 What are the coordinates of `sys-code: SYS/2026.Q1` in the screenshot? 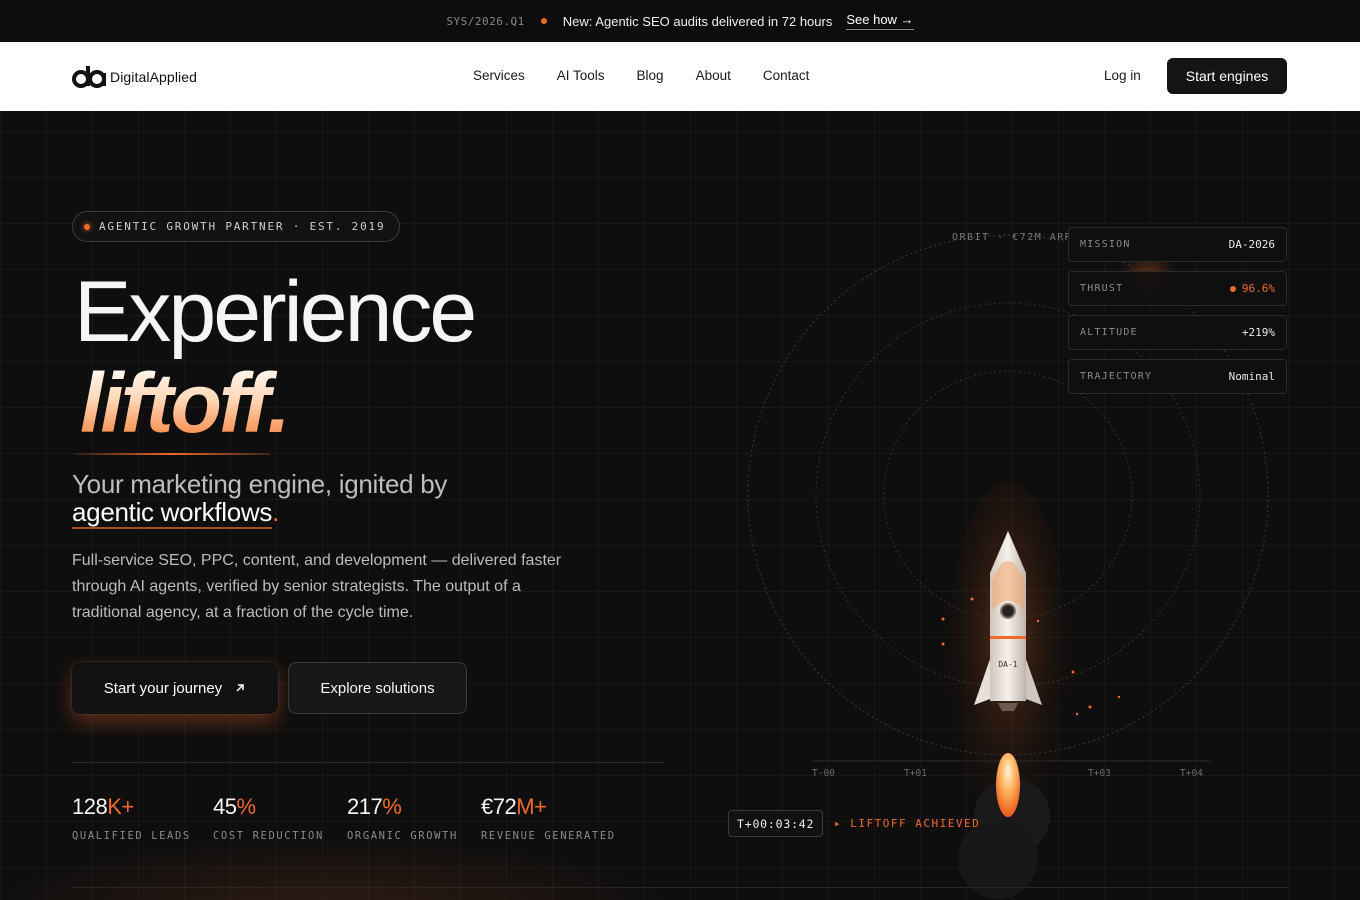 It's located at (485, 21).